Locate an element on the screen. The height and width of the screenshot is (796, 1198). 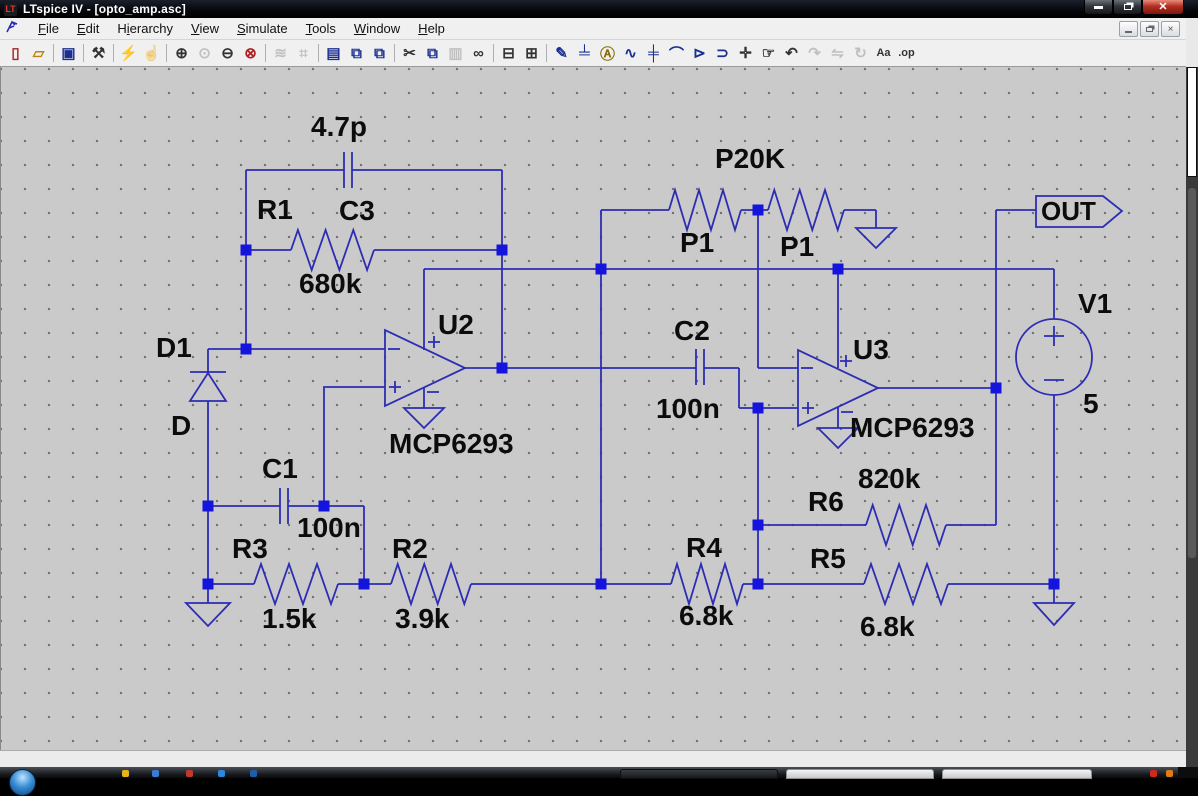
component-value-v1: 5 is located at coordinates (1091, 404).